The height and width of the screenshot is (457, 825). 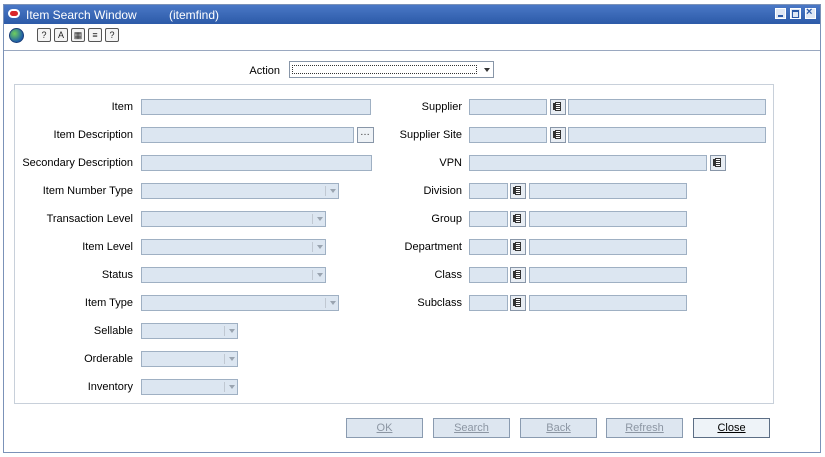 What do you see at coordinates (667, 107) in the screenshot?
I see `supplier-name-field` at bounding box center [667, 107].